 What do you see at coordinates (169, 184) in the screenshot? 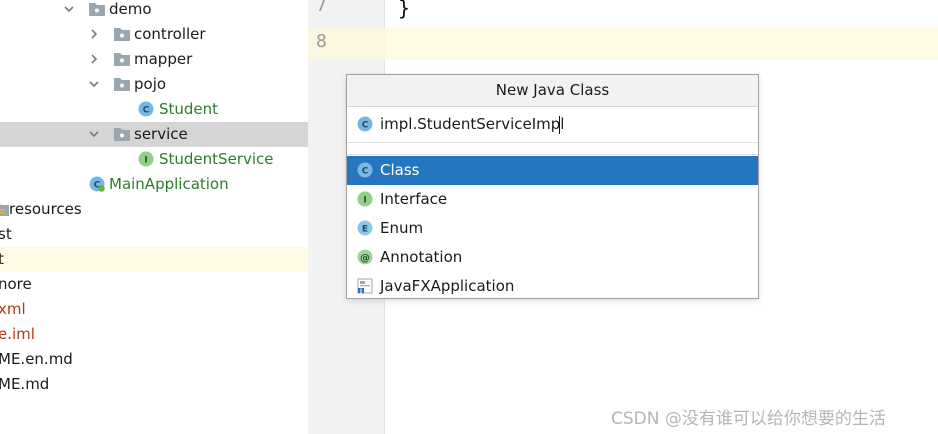
I see `tree-item-label: MainApplication` at bounding box center [169, 184].